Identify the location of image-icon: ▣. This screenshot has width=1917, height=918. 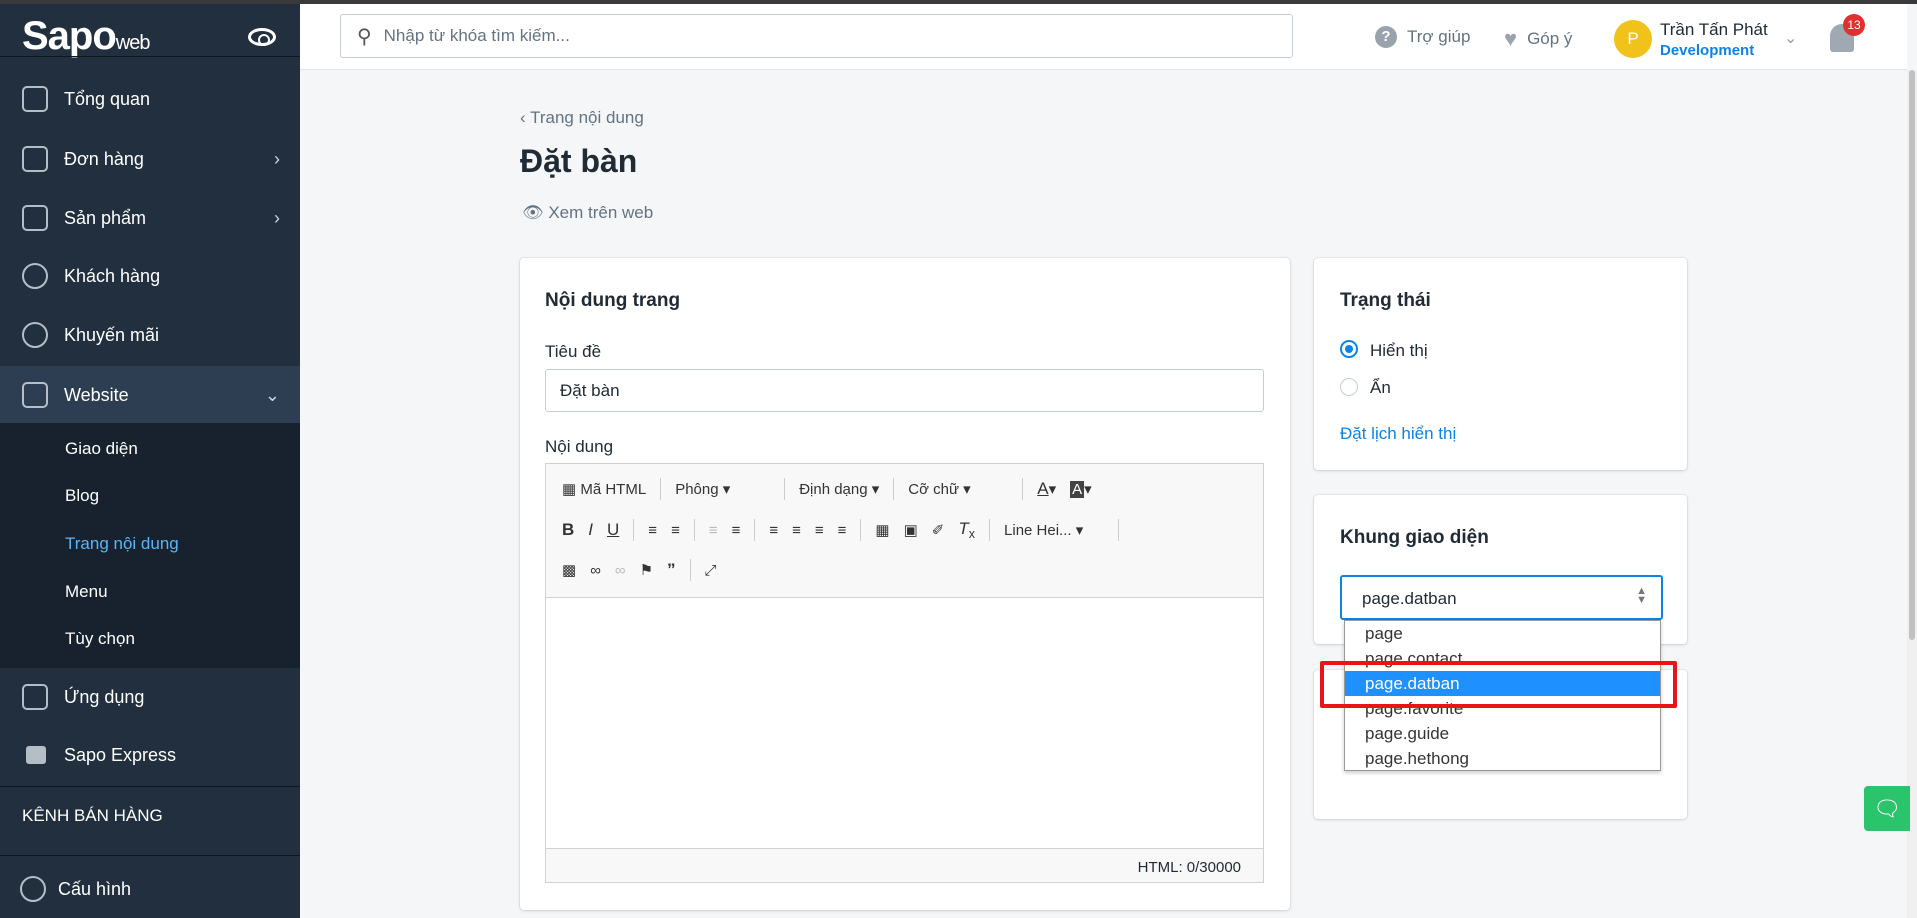
(911, 530).